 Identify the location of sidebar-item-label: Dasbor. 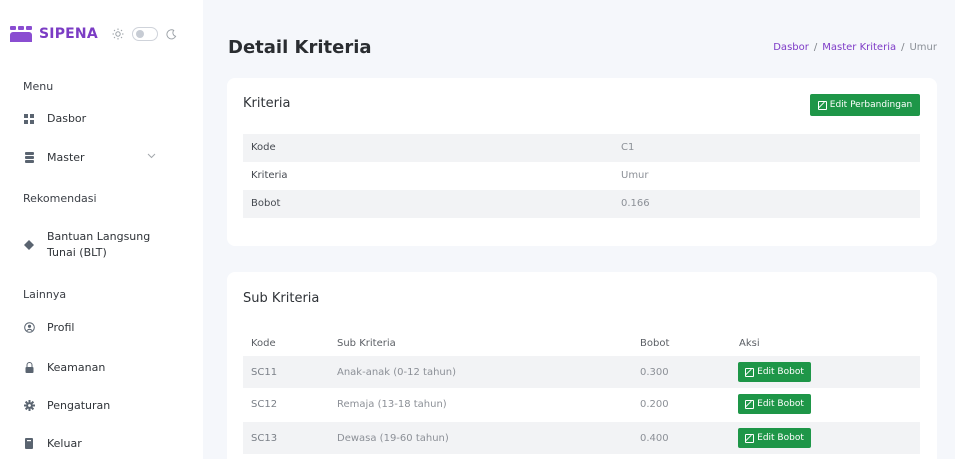
(67, 118).